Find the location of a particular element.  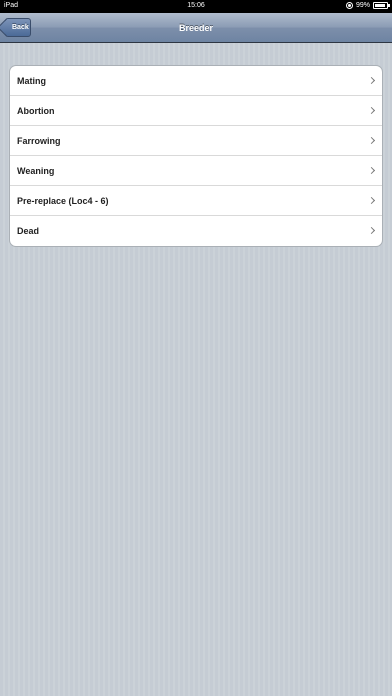

battery-percent: 99% is located at coordinates (362, 5).